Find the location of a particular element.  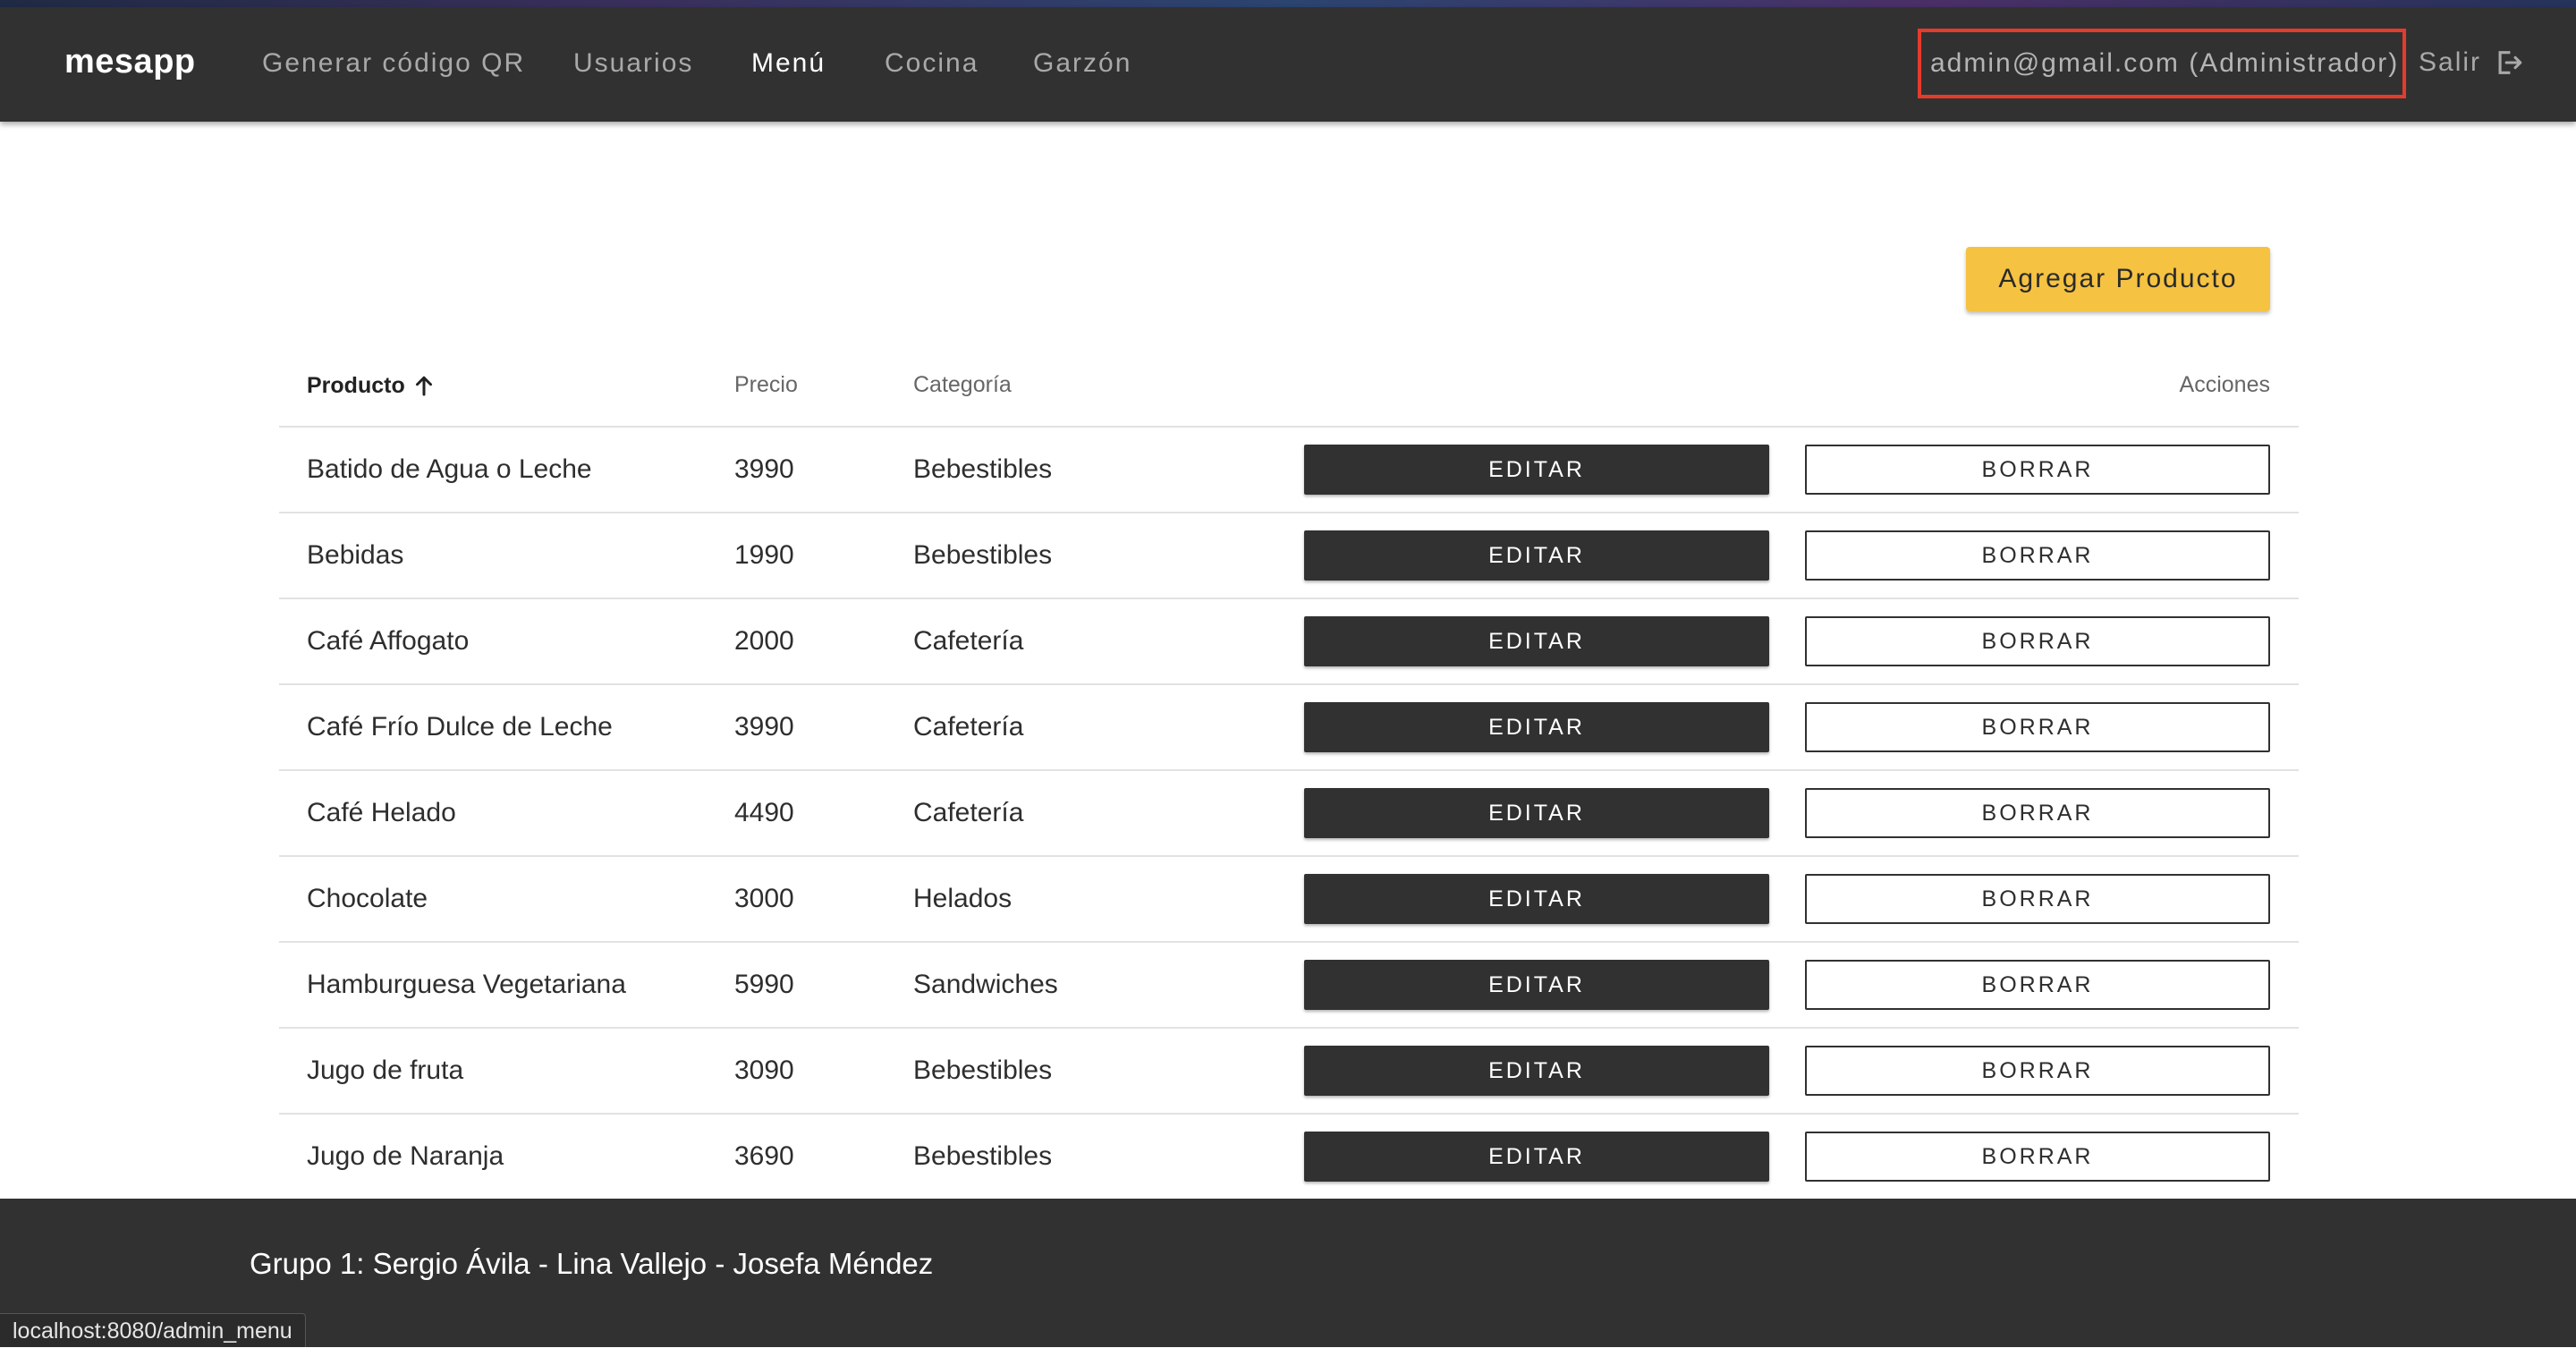

cell-product: Jugo de Naranja is located at coordinates (405, 1156).